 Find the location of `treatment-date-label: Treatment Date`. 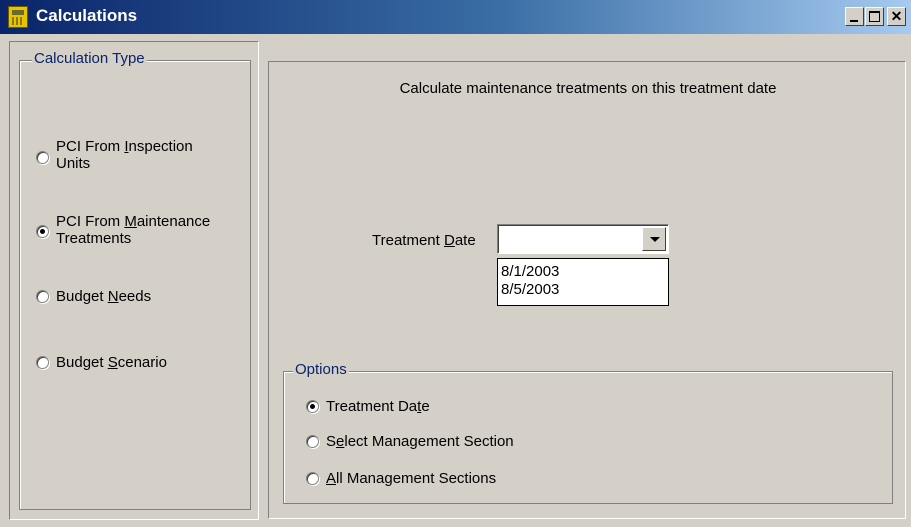

treatment-date-label: Treatment Date is located at coordinates (424, 240).